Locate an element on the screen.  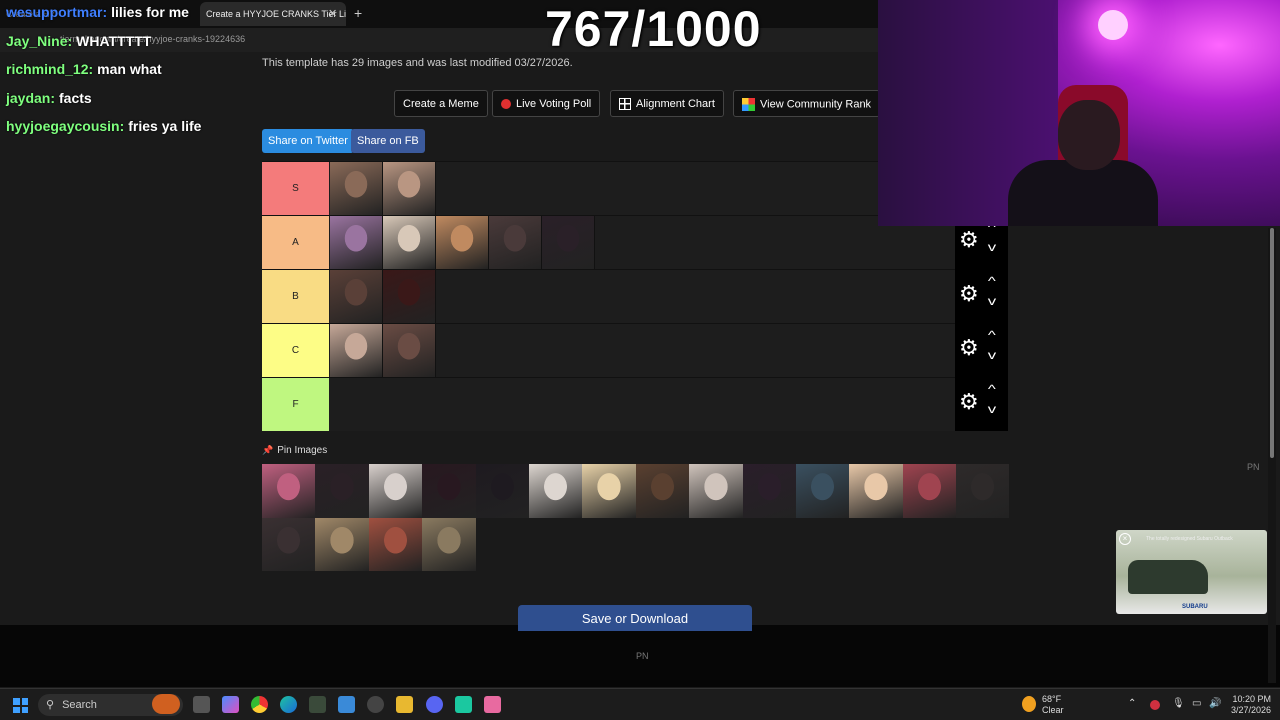
clock: 10:20 PM 3/27/2026 is located at coordinates (1251, 705).